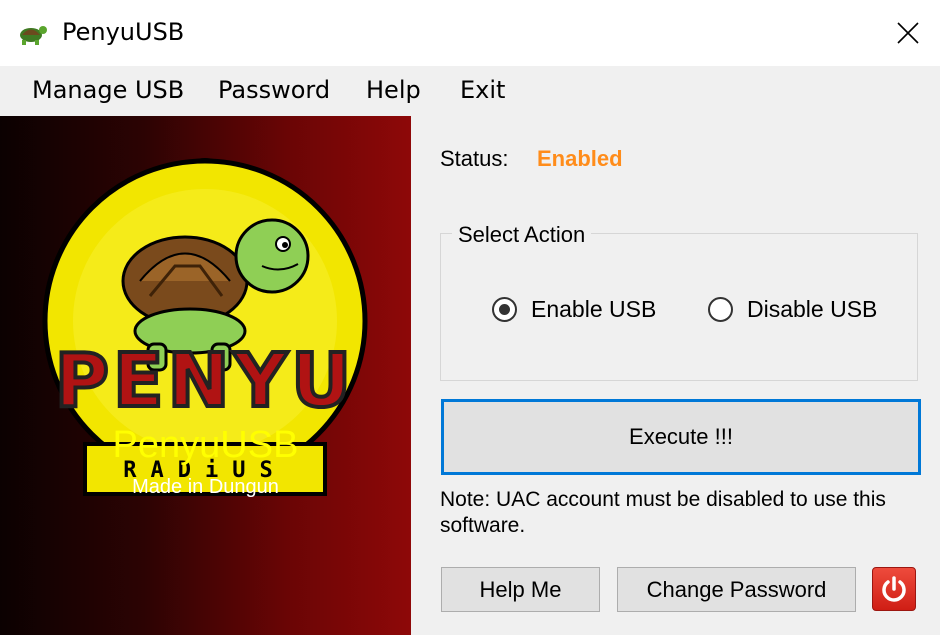  I want to click on status-label: Status:, so click(474, 158).